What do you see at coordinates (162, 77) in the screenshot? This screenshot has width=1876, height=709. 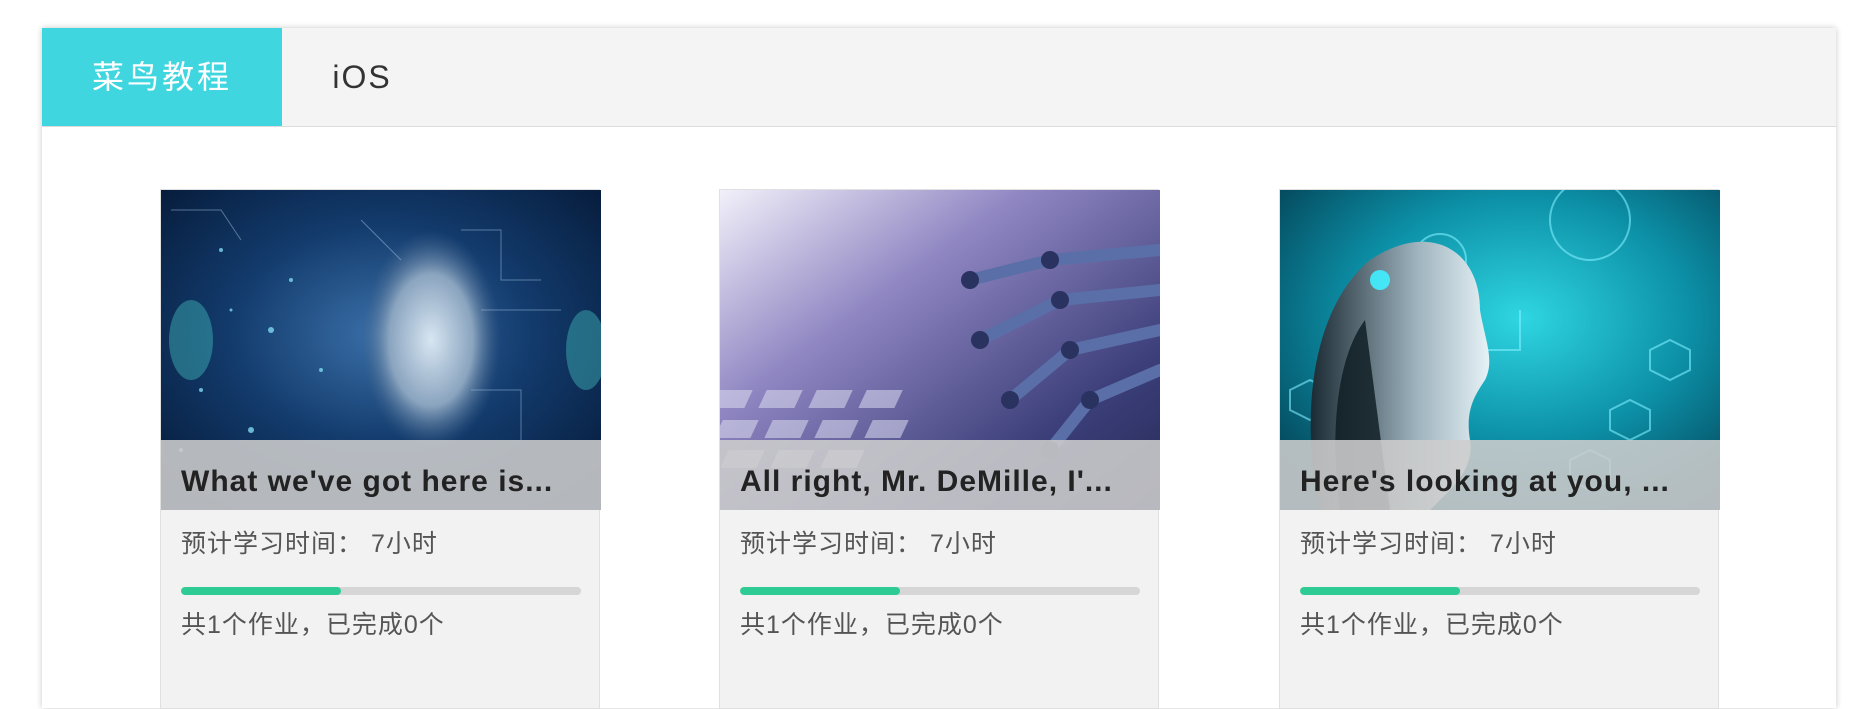 I see `tab-runoob: 菜鸟教程` at bounding box center [162, 77].